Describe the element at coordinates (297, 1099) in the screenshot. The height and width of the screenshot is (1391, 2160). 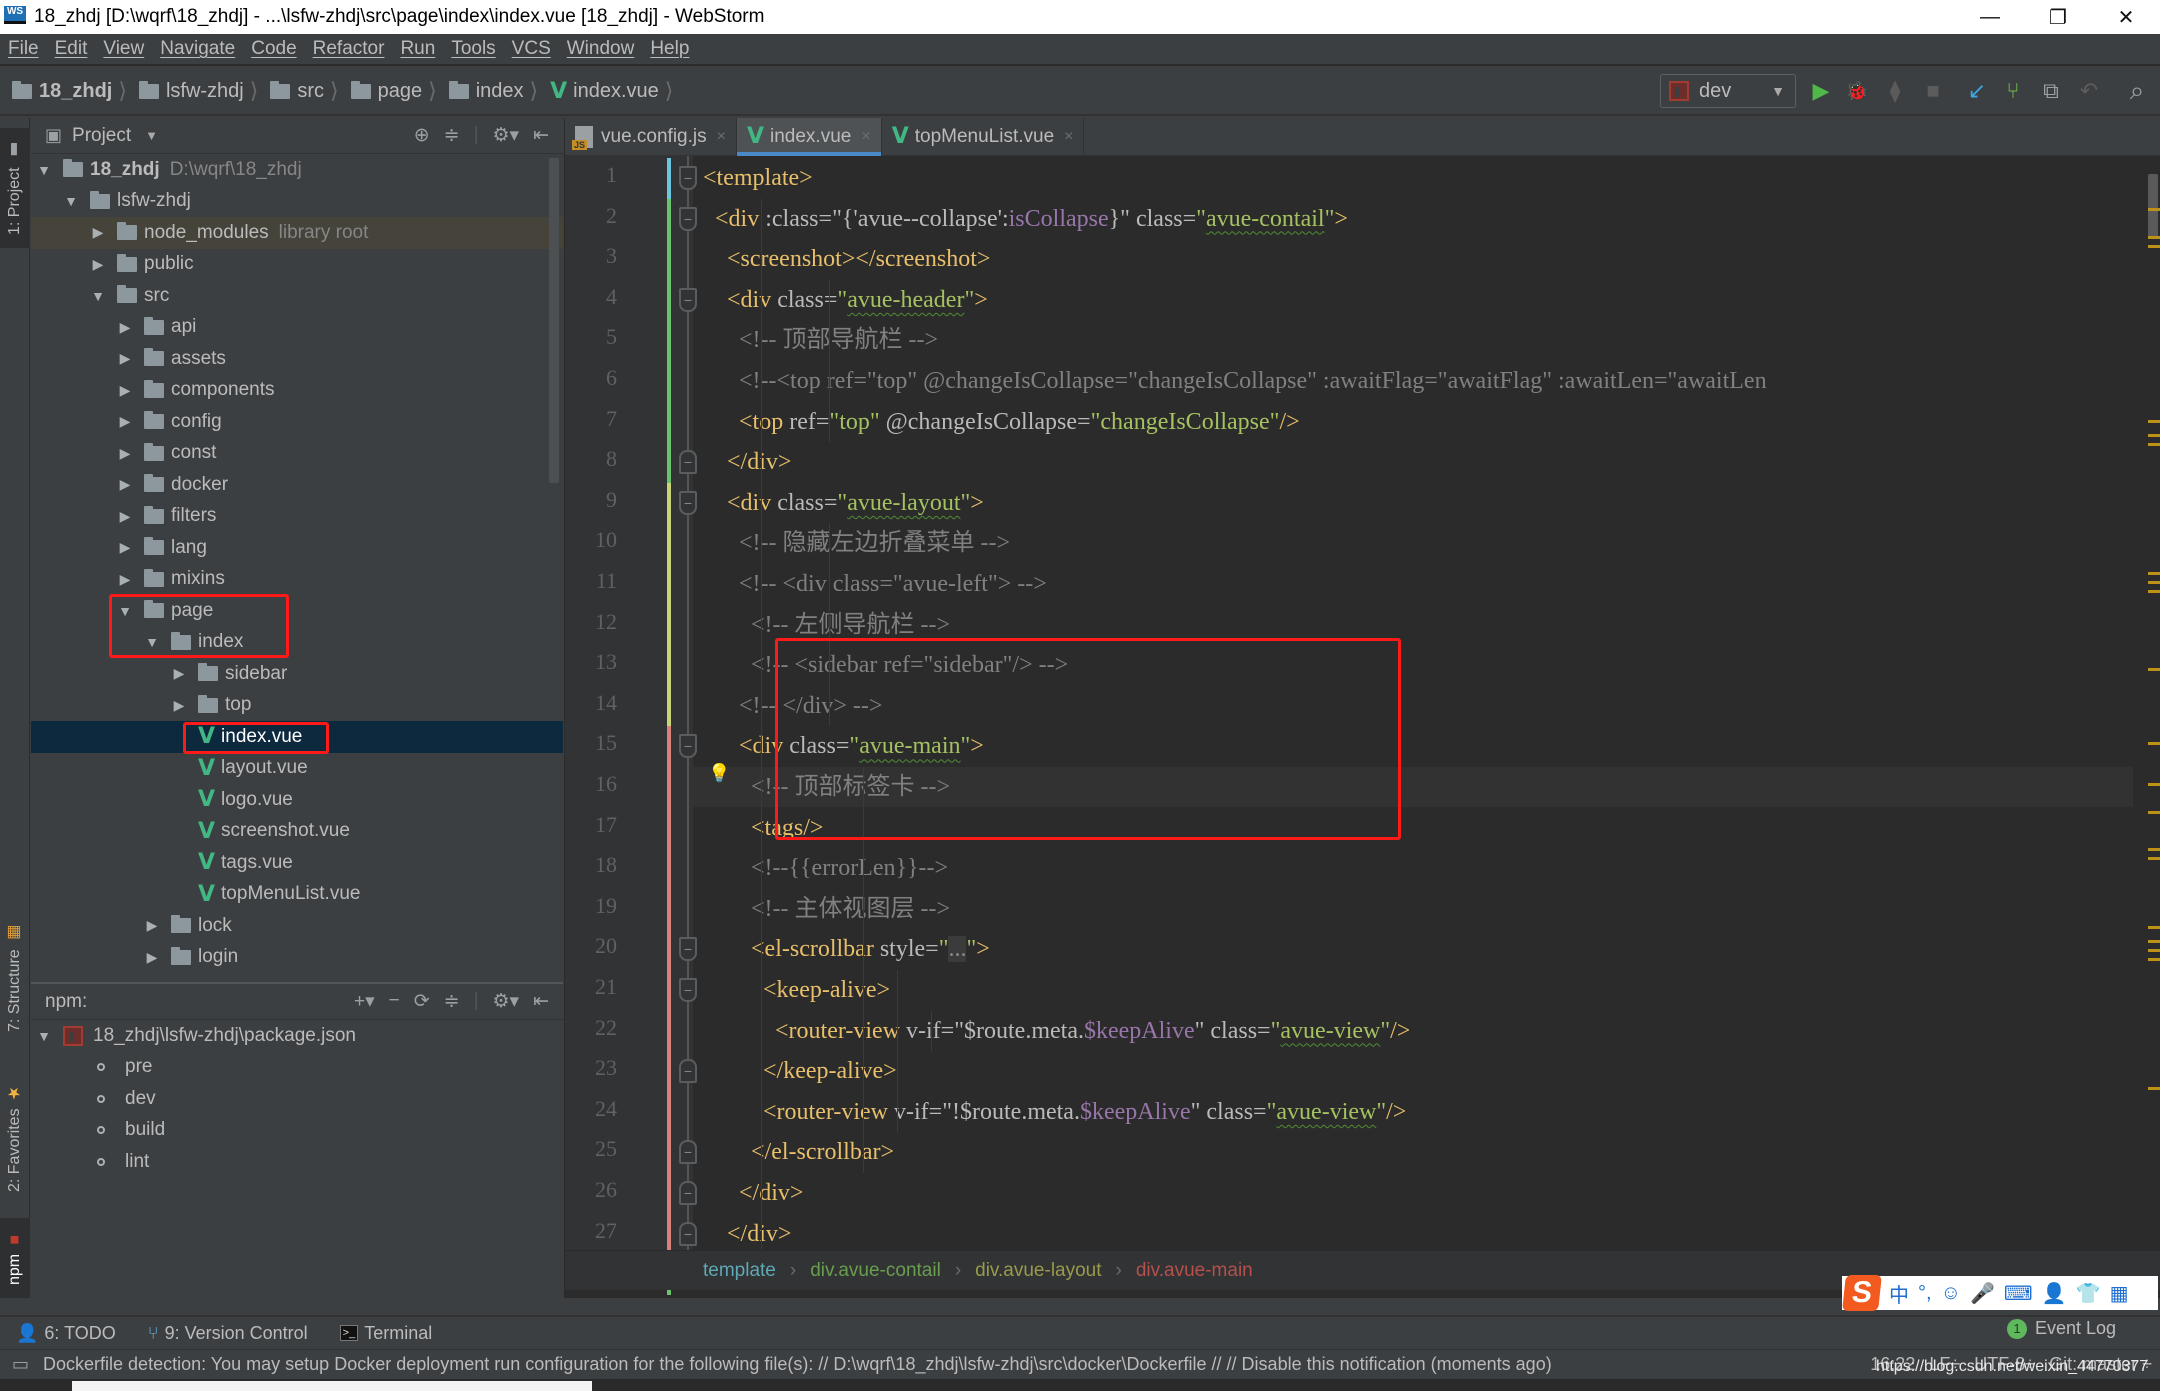
I see `npm-script-item: dev` at that location.